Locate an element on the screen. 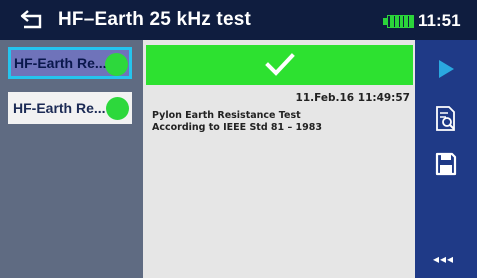 The image size is (477, 278). checkmark-icon is located at coordinates (279, 64).